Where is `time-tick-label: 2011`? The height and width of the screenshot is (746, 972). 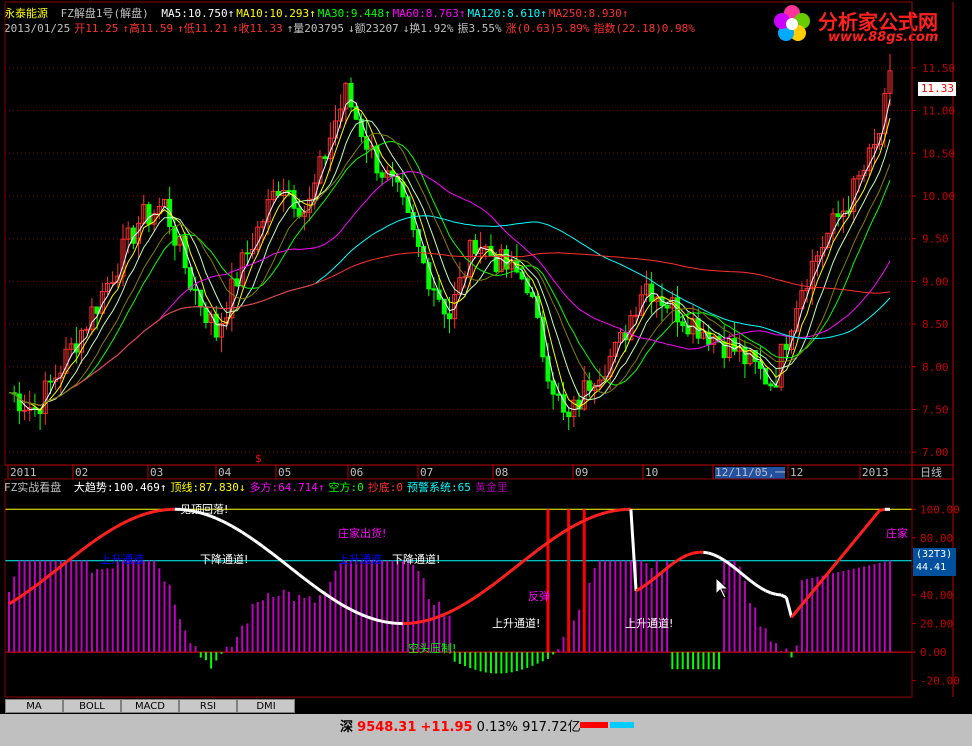 time-tick-label: 2011 is located at coordinates (23, 472).